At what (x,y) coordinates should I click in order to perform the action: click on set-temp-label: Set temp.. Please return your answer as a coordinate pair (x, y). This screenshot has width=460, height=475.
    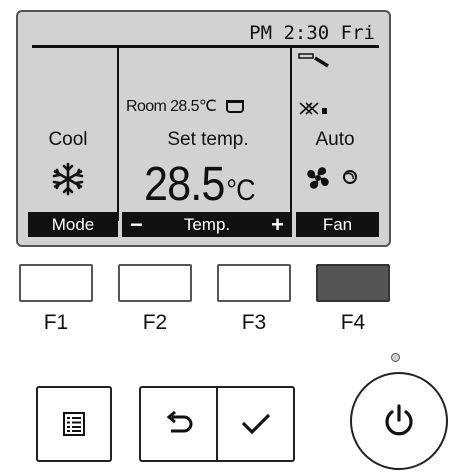
    Looking at the image, I should click on (208, 139).